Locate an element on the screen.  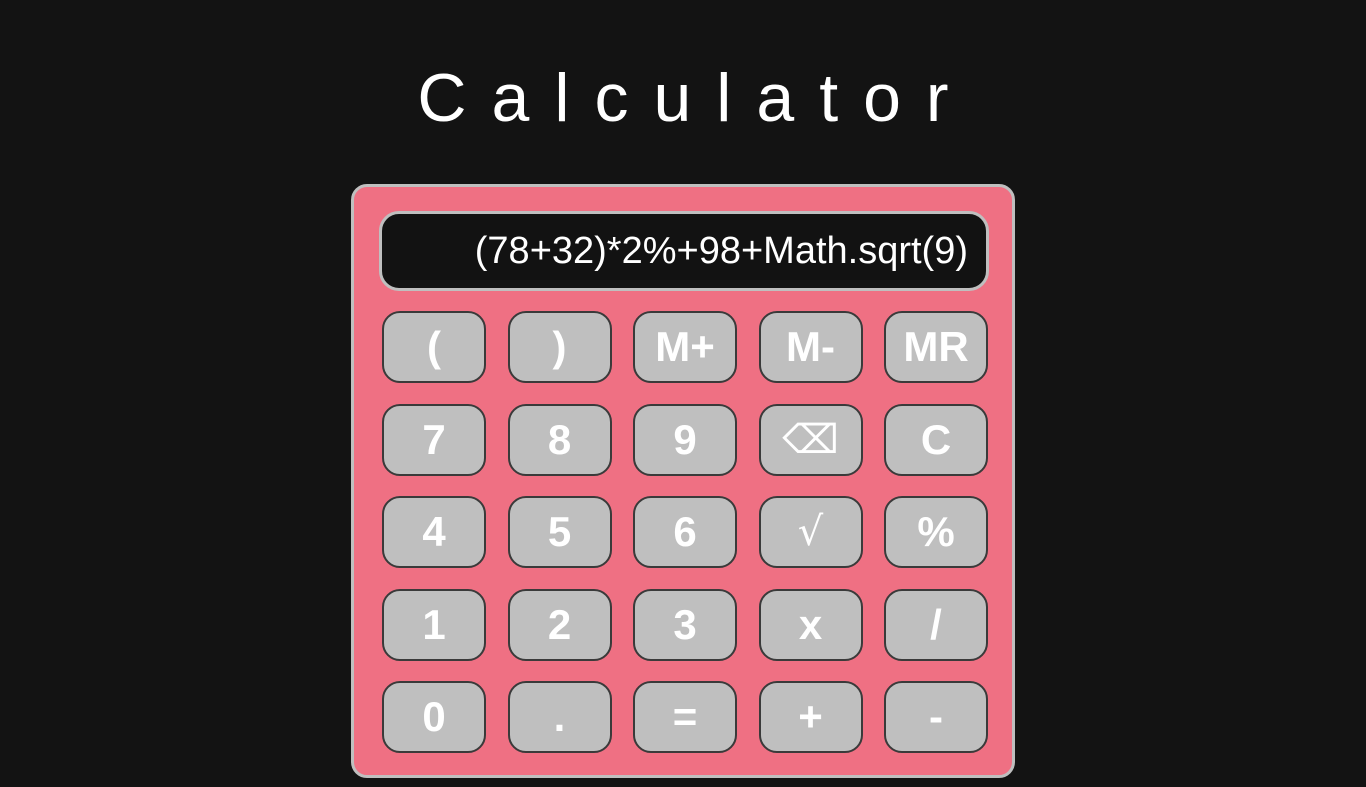
key-memory-subtract: M- is located at coordinates (810, 347).